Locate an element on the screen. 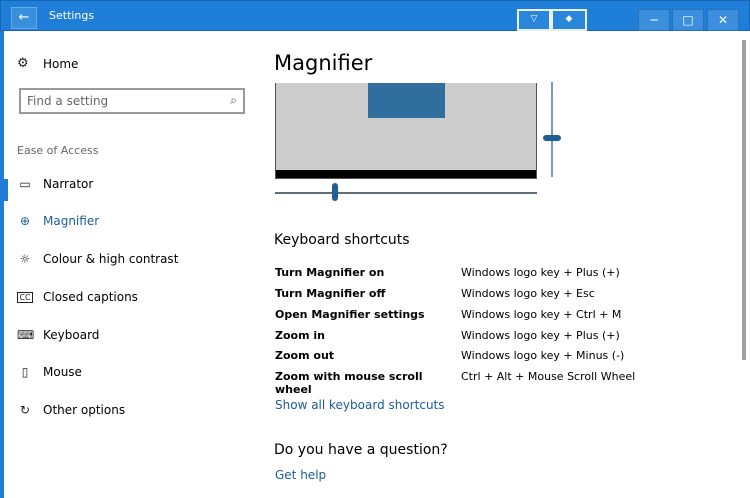  preview-view-area is located at coordinates (406, 100).